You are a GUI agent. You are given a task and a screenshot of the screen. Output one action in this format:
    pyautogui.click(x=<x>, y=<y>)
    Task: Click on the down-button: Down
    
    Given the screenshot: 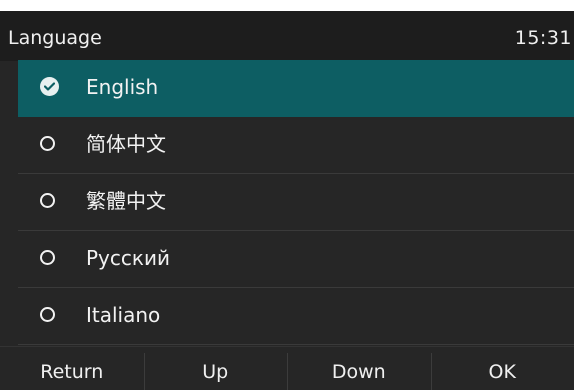 What is the action you would take?
    pyautogui.click(x=359, y=368)
    